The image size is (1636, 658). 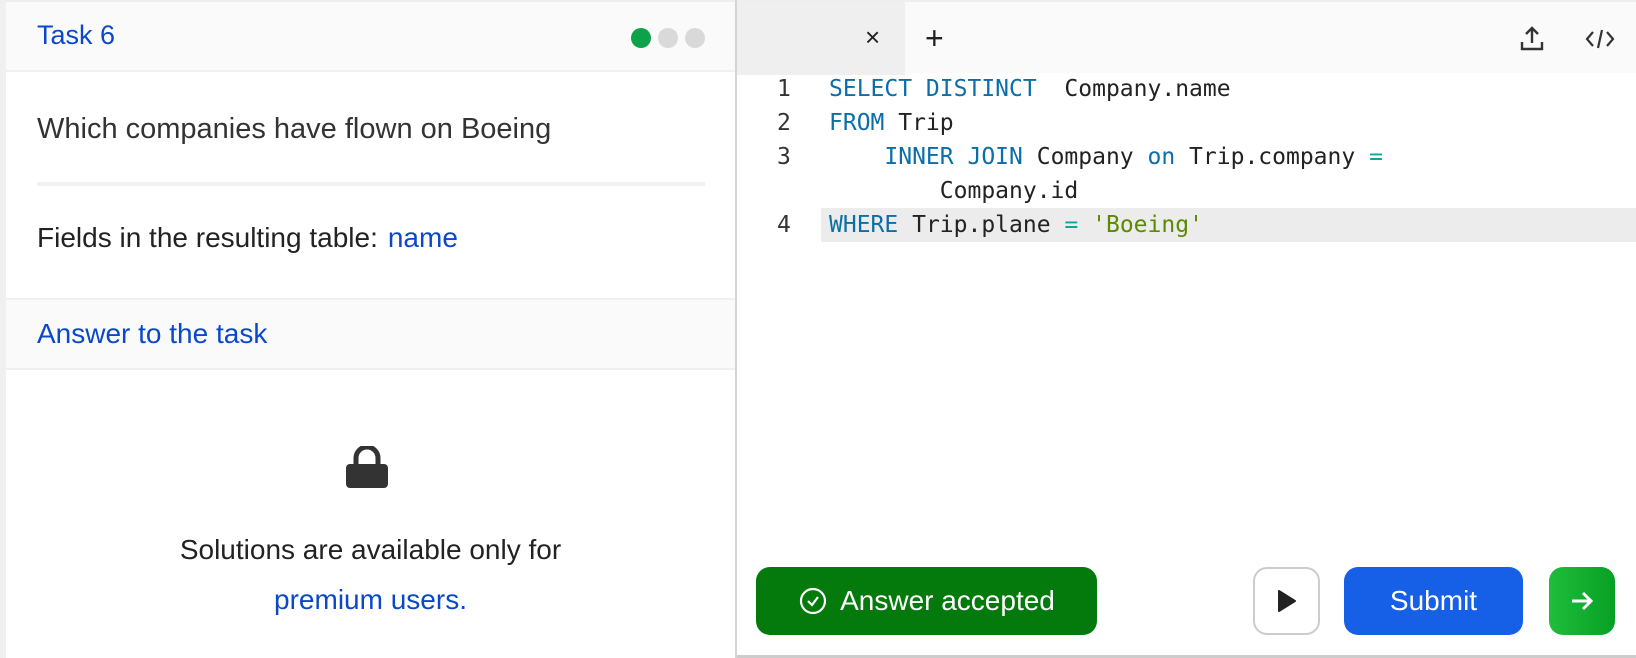 What do you see at coordinates (1532, 39) in the screenshot?
I see `share-icon` at bounding box center [1532, 39].